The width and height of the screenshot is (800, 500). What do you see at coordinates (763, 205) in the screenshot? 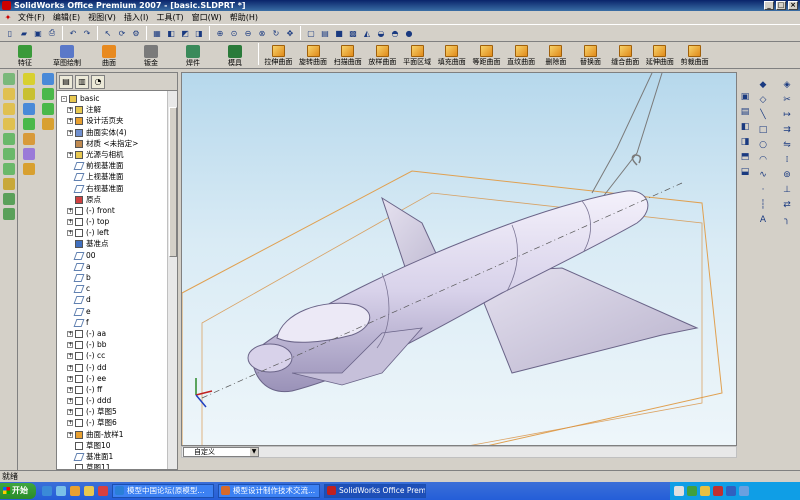
I see `centerline-icon: ┆` at bounding box center [763, 205].